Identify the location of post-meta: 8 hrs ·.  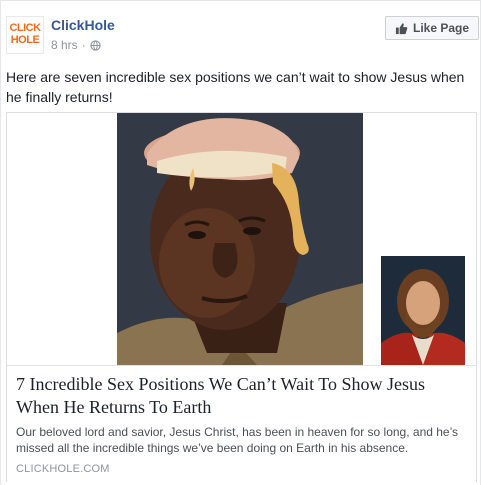
(76, 45).